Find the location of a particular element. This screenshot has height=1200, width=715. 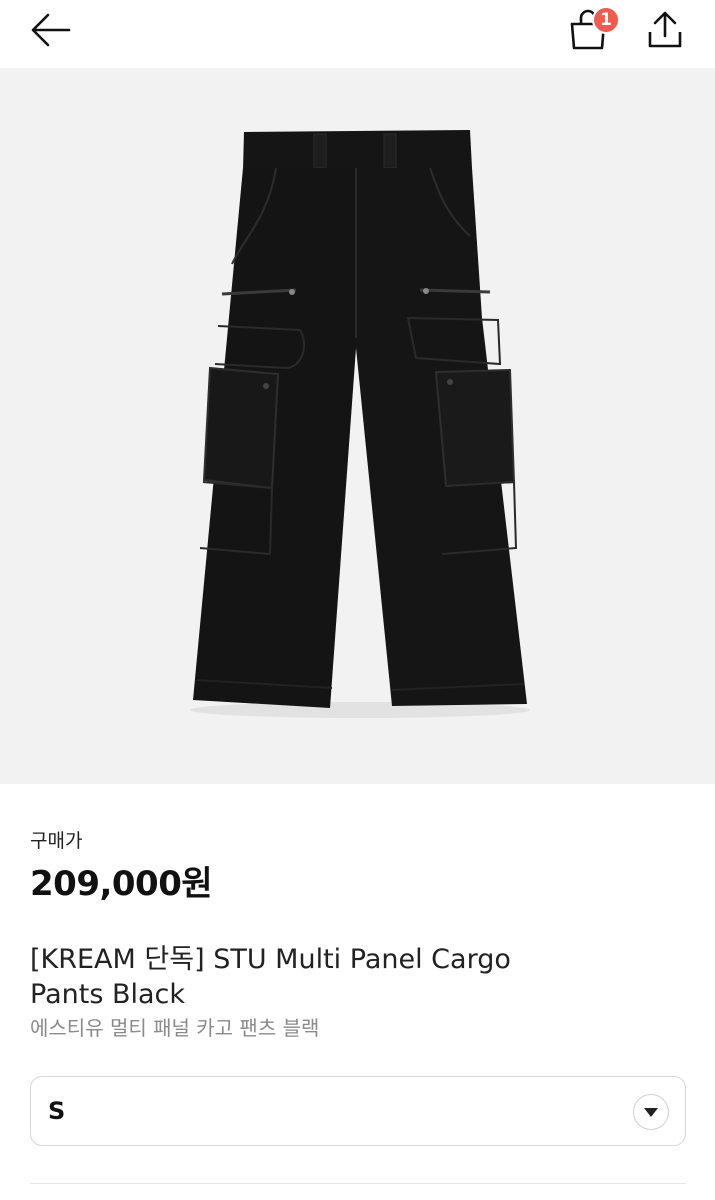

chevron-down-icon is located at coordinates (651, 1112).